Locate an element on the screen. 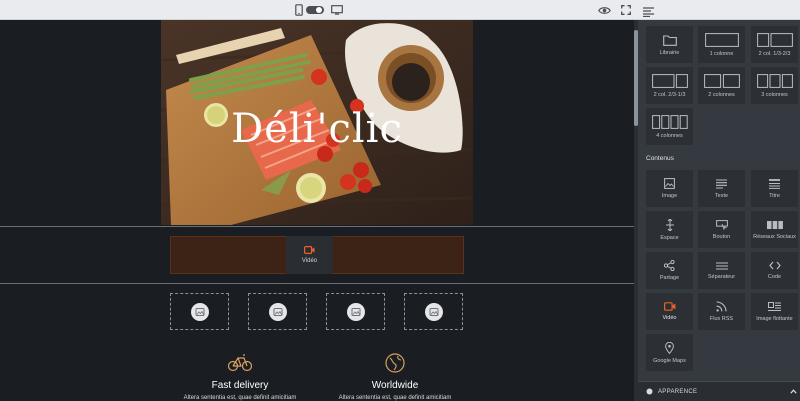 The width and height of the screenshot is (800, 401). code-icon is located at coordinates (774, 265).